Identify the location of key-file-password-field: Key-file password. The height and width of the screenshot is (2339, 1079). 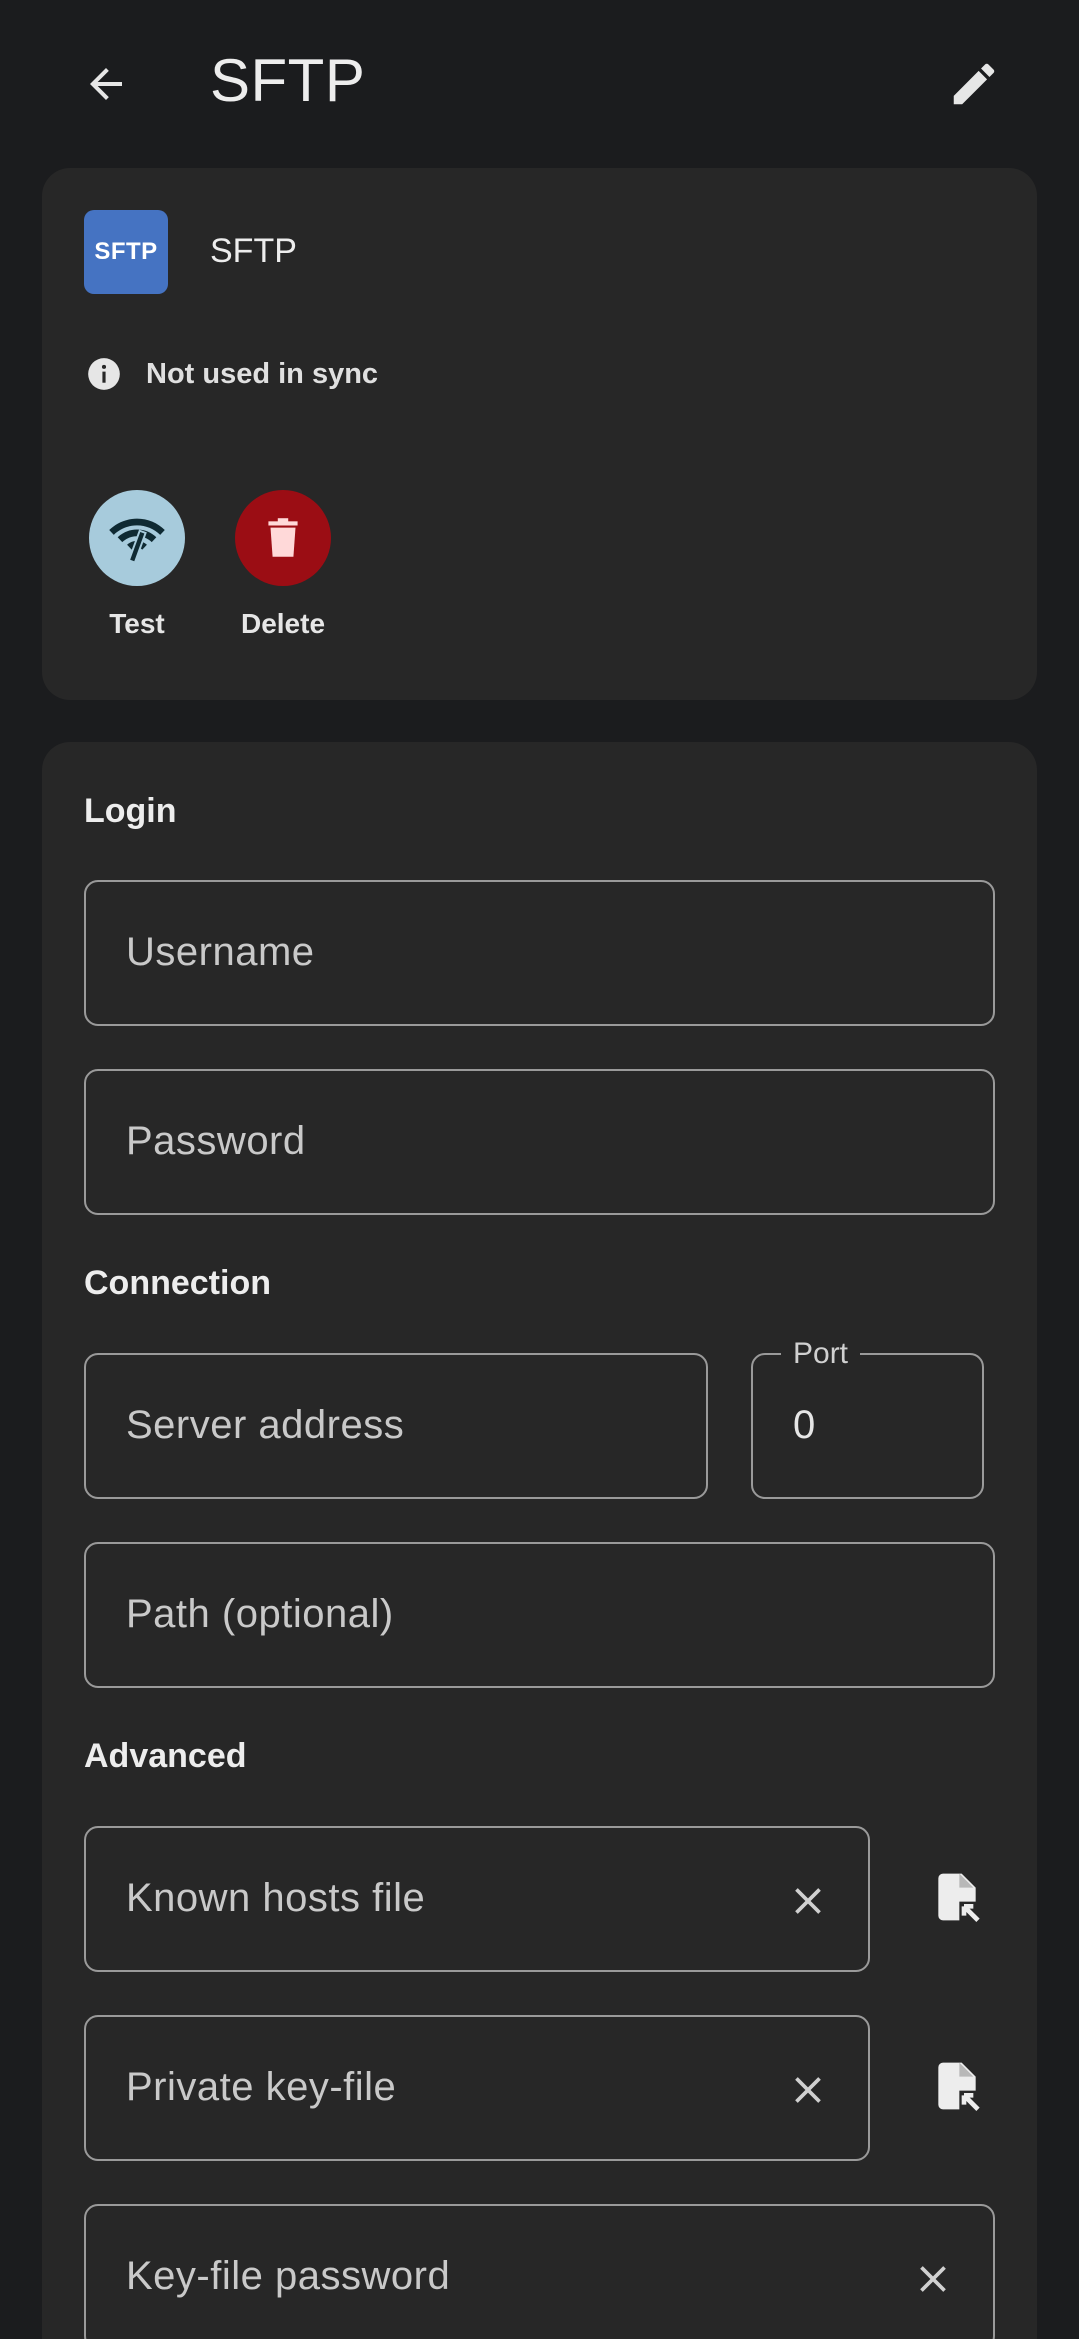
(539, 2271).